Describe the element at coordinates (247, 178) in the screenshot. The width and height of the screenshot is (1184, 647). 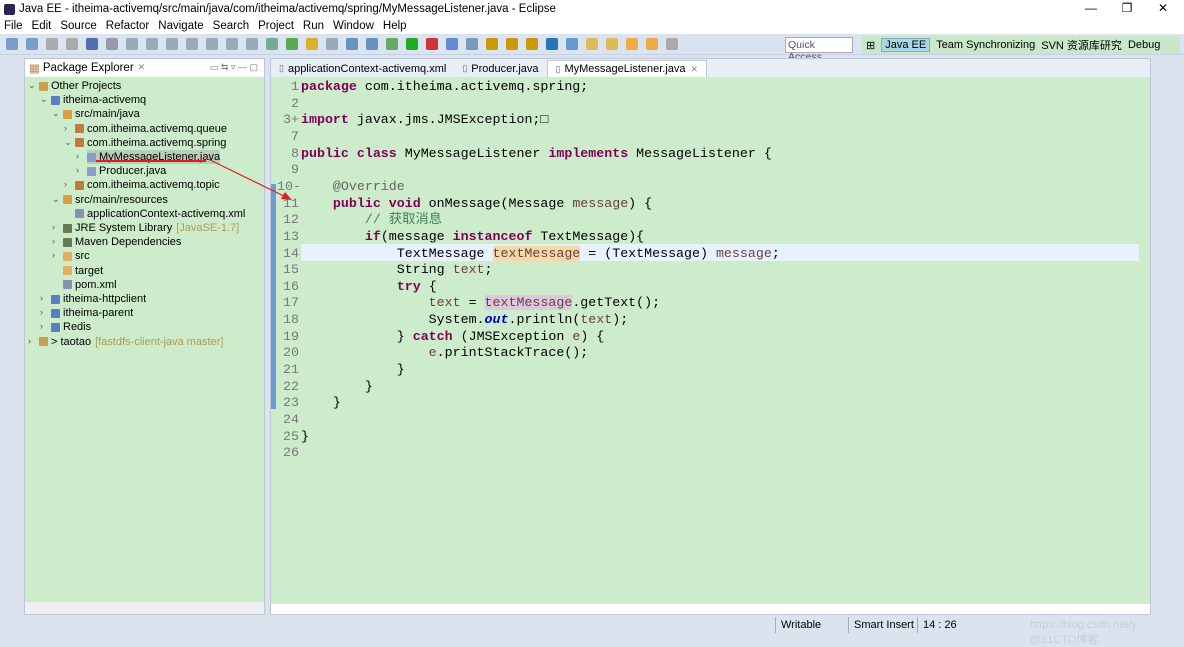
I see `arrow-line` at that location.